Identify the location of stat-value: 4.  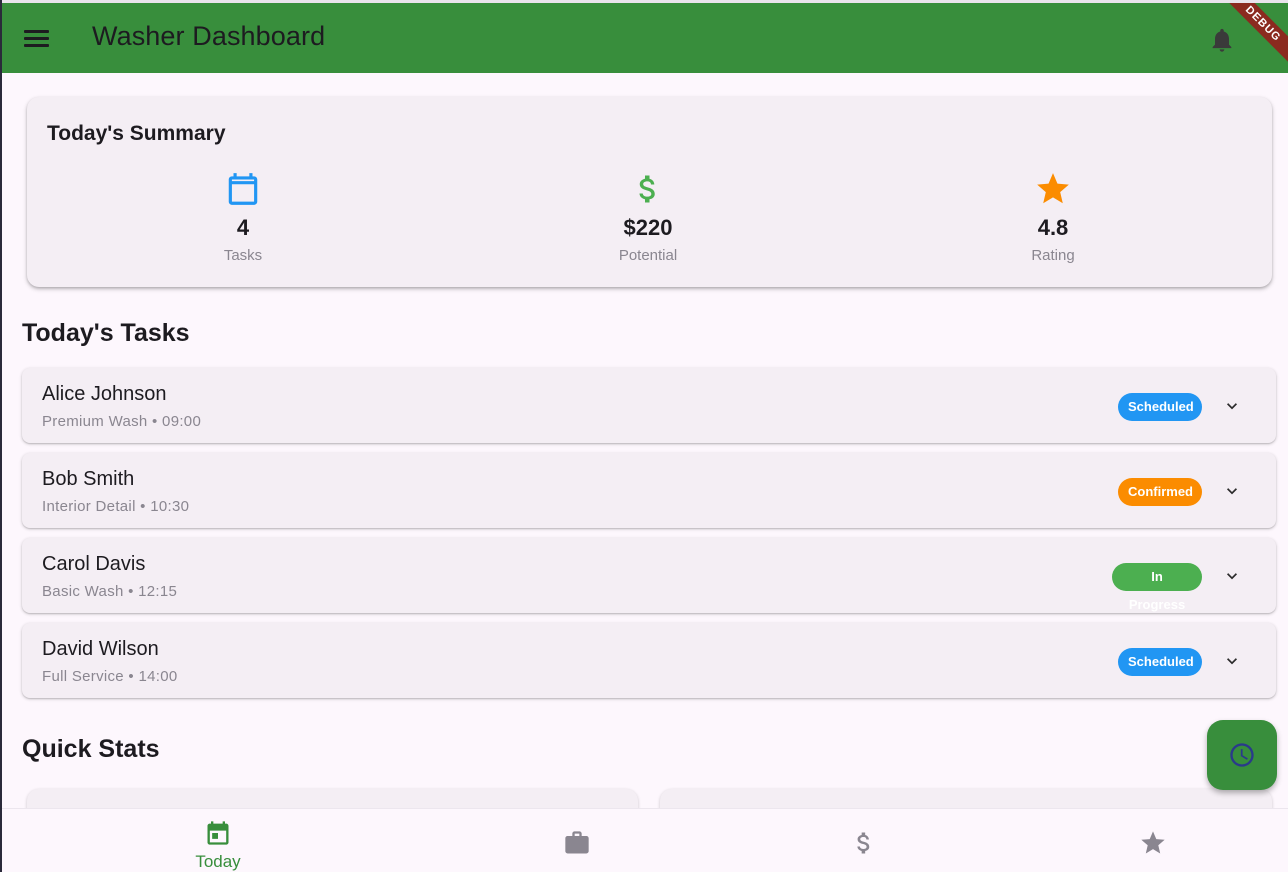
(243, 227).